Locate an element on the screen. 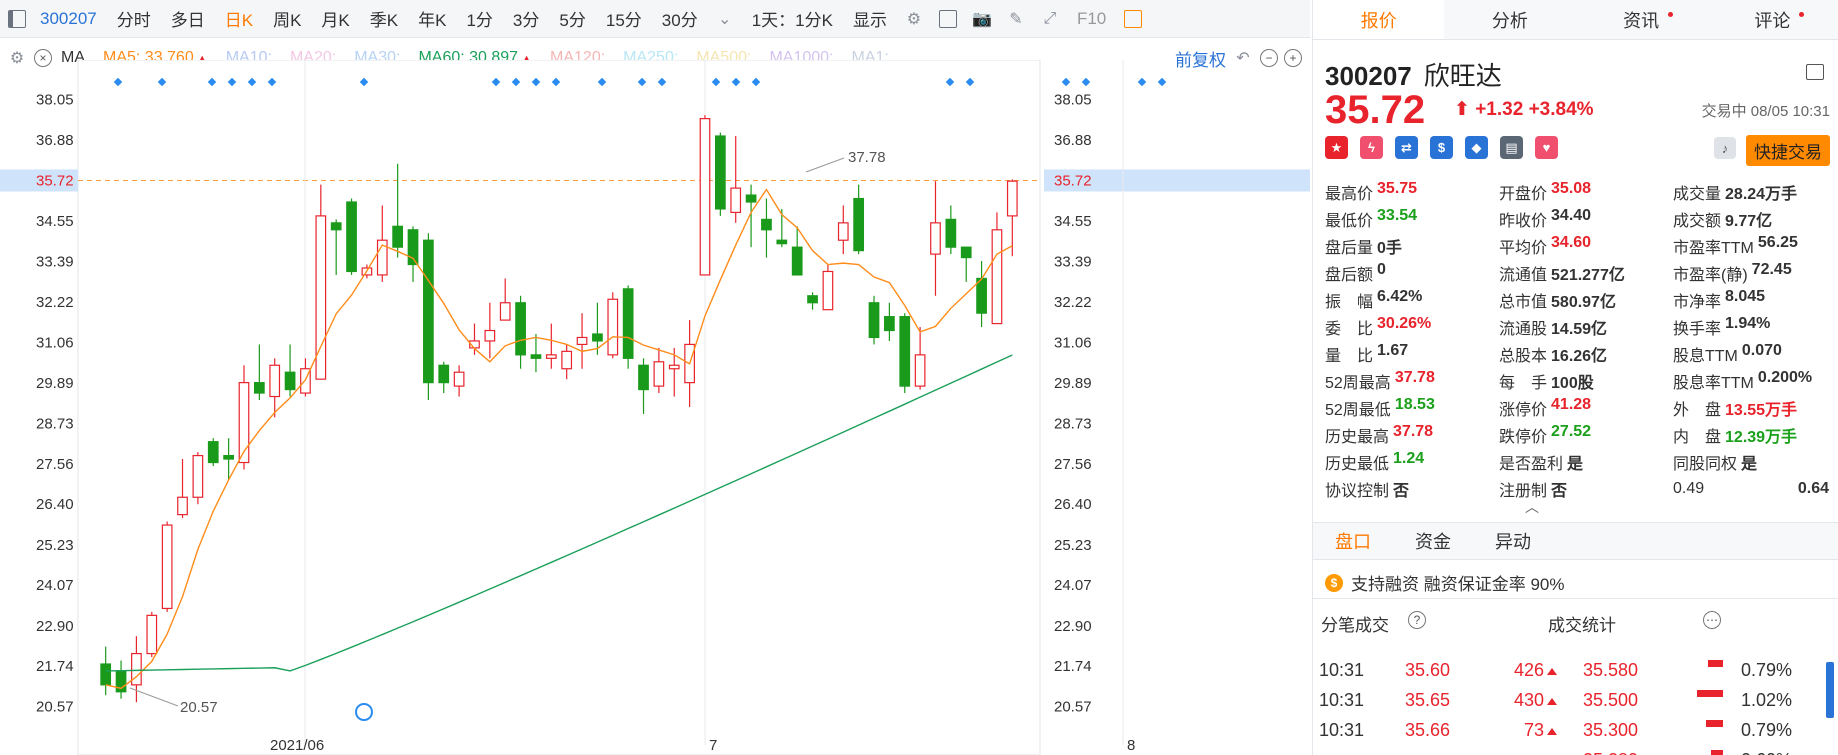 The image size is (1838, 755). tab-1min: 1分 is located at coordinates (479, 18).